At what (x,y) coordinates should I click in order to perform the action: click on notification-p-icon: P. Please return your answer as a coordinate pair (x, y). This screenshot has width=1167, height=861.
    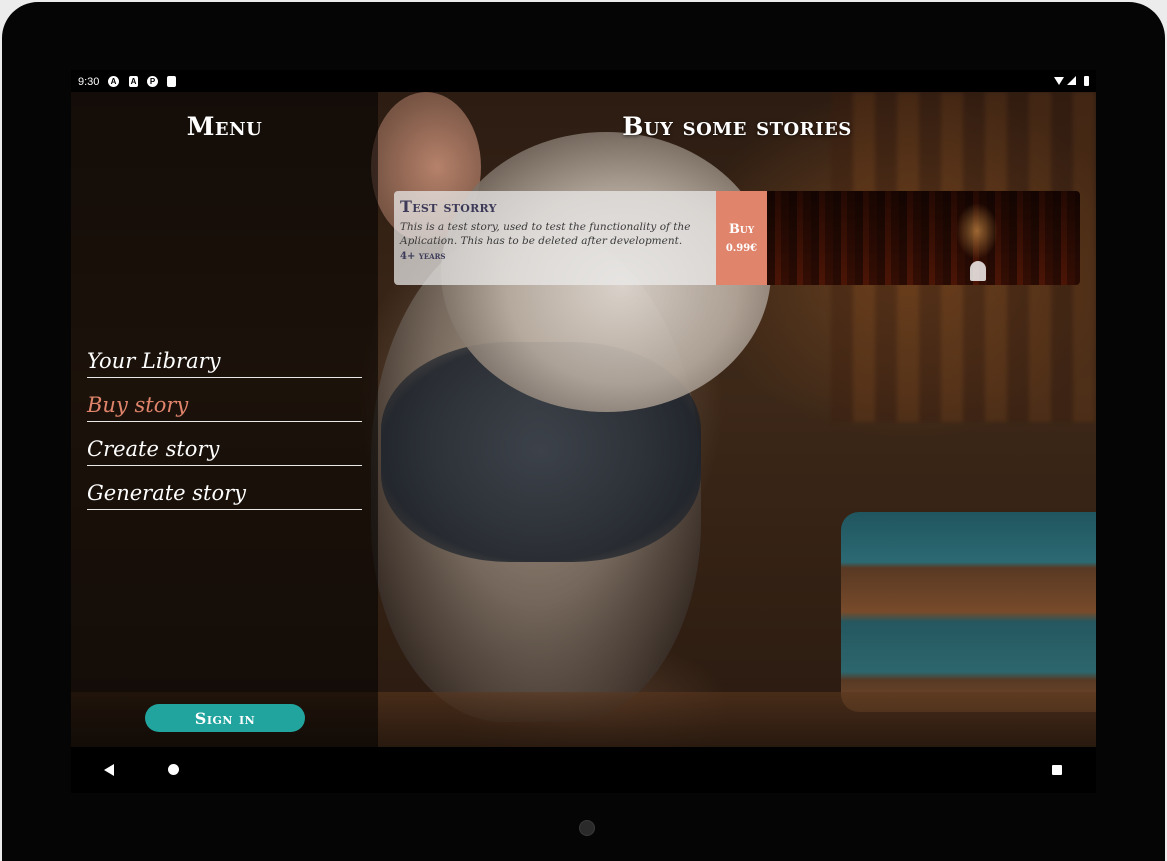
    Looking at the image, I should click on (152, 81).